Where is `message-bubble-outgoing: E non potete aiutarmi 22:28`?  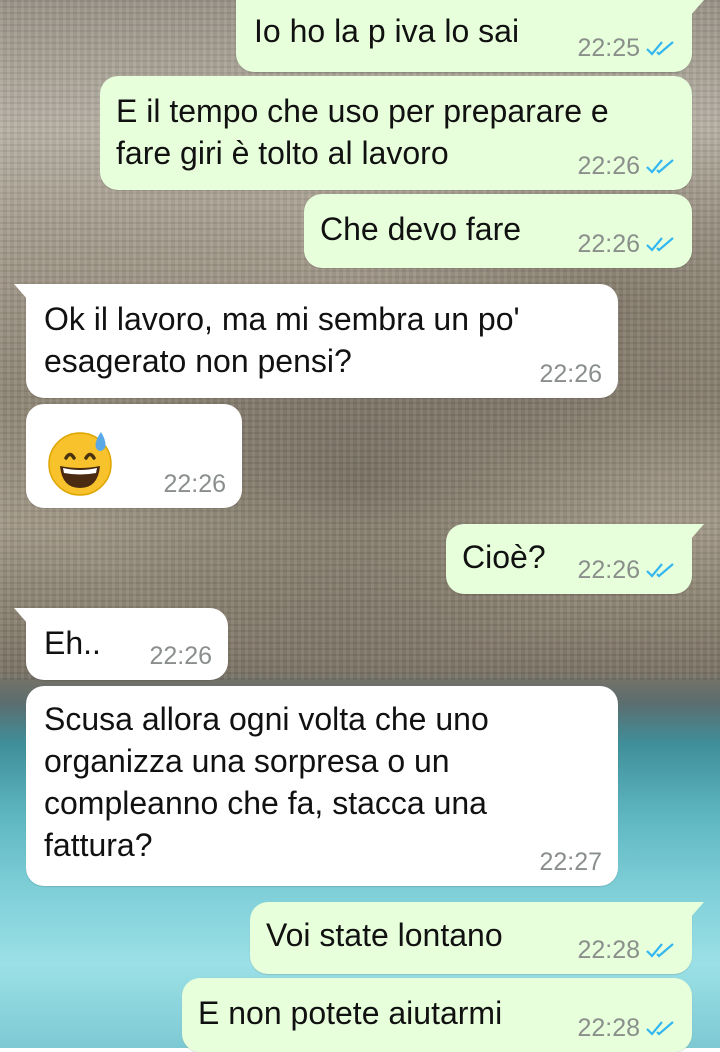 message-bubble-outgoing: E non potete aiutarmi 22:28 is located at coordinates (437, 1015).